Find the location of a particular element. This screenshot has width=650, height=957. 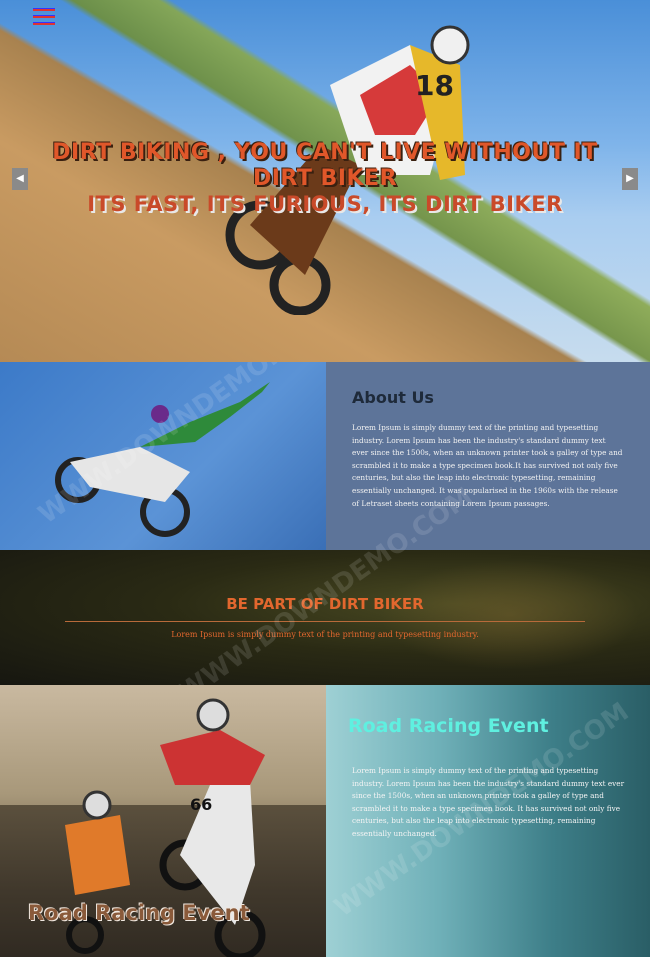

about-image: WWW.DOWNDEMO.COM is located at coordinates (163, 456).